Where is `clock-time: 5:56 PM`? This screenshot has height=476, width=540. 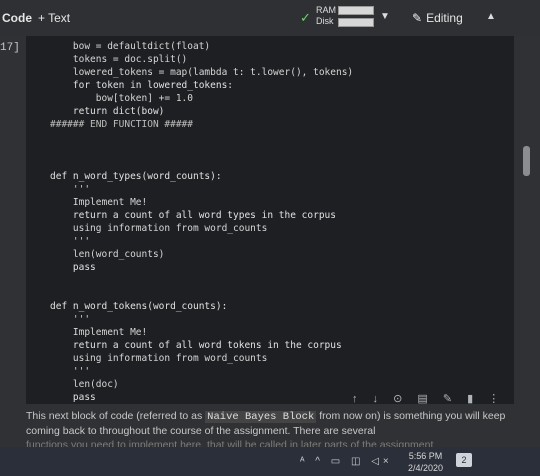
clock-time: 5:56 PM is located at coordinates (425, 456).